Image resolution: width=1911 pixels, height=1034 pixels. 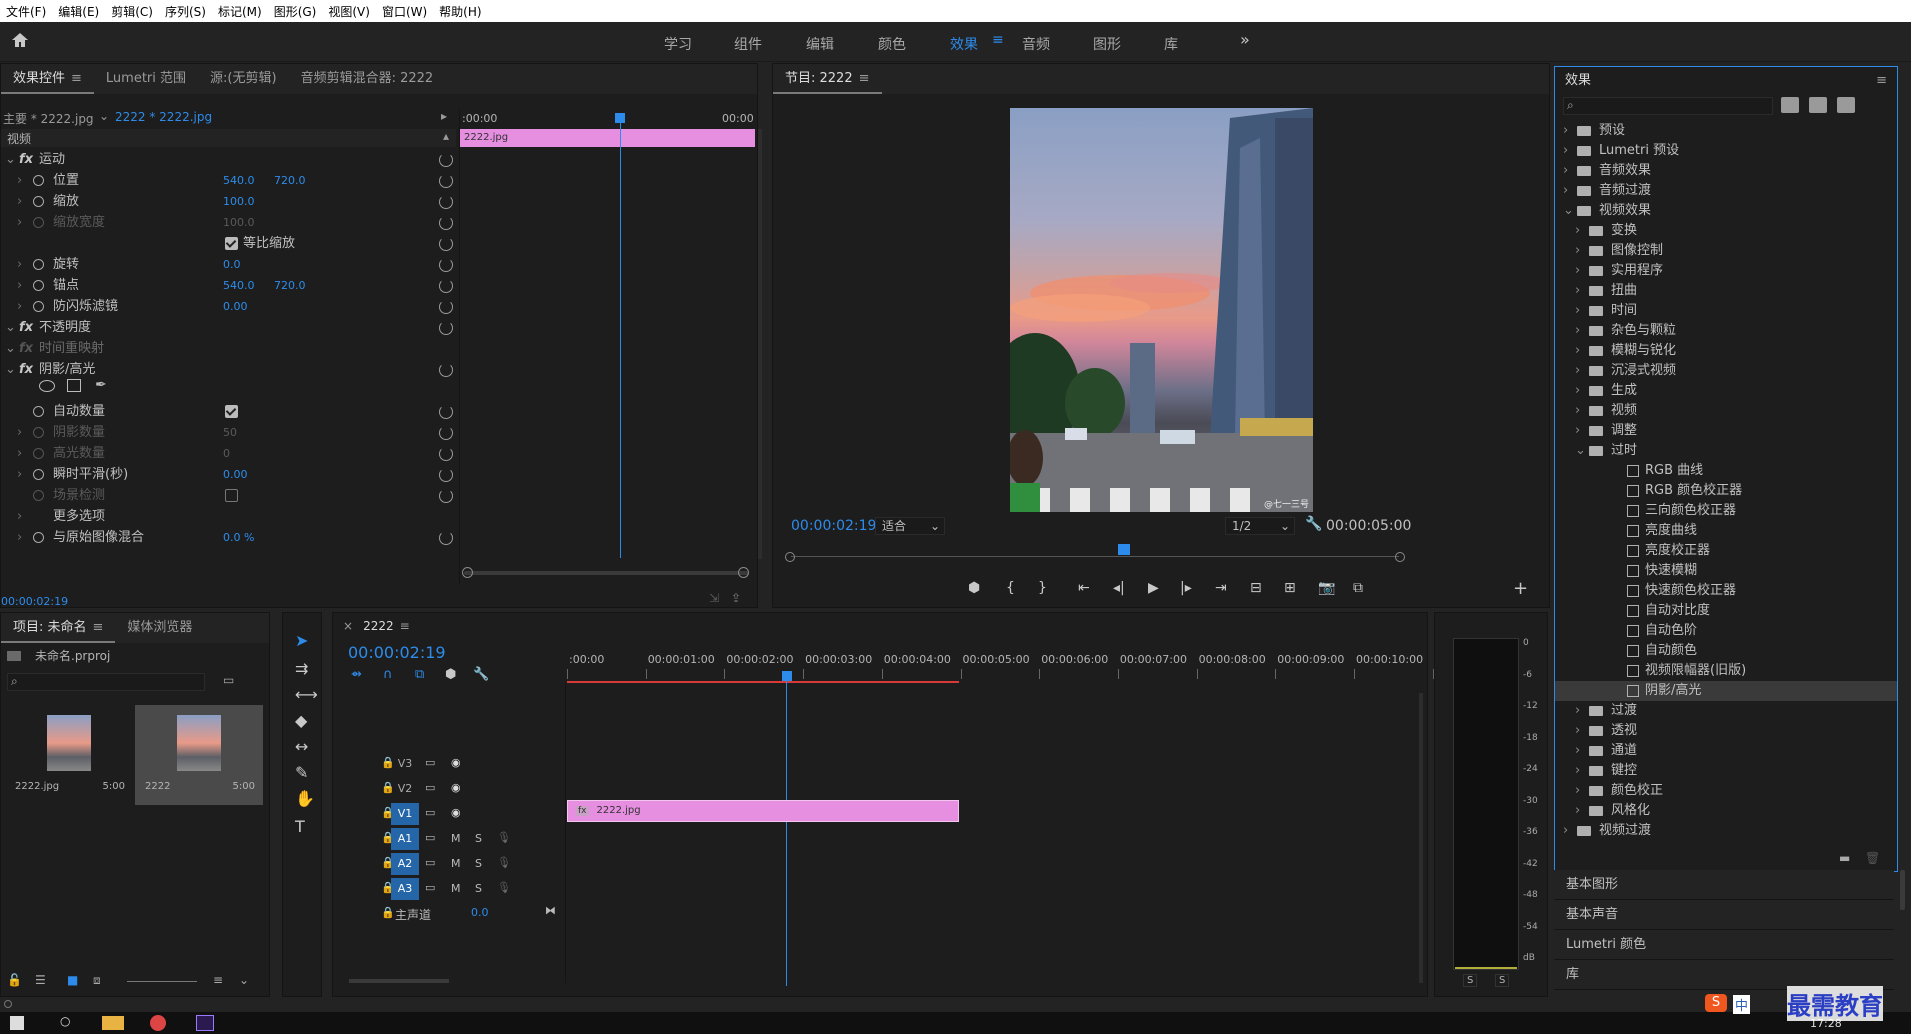 What do you see at coordinates (456, 812) in the screenshot?
I see `eye-icon: ◉` at bounding box center [456, 812].